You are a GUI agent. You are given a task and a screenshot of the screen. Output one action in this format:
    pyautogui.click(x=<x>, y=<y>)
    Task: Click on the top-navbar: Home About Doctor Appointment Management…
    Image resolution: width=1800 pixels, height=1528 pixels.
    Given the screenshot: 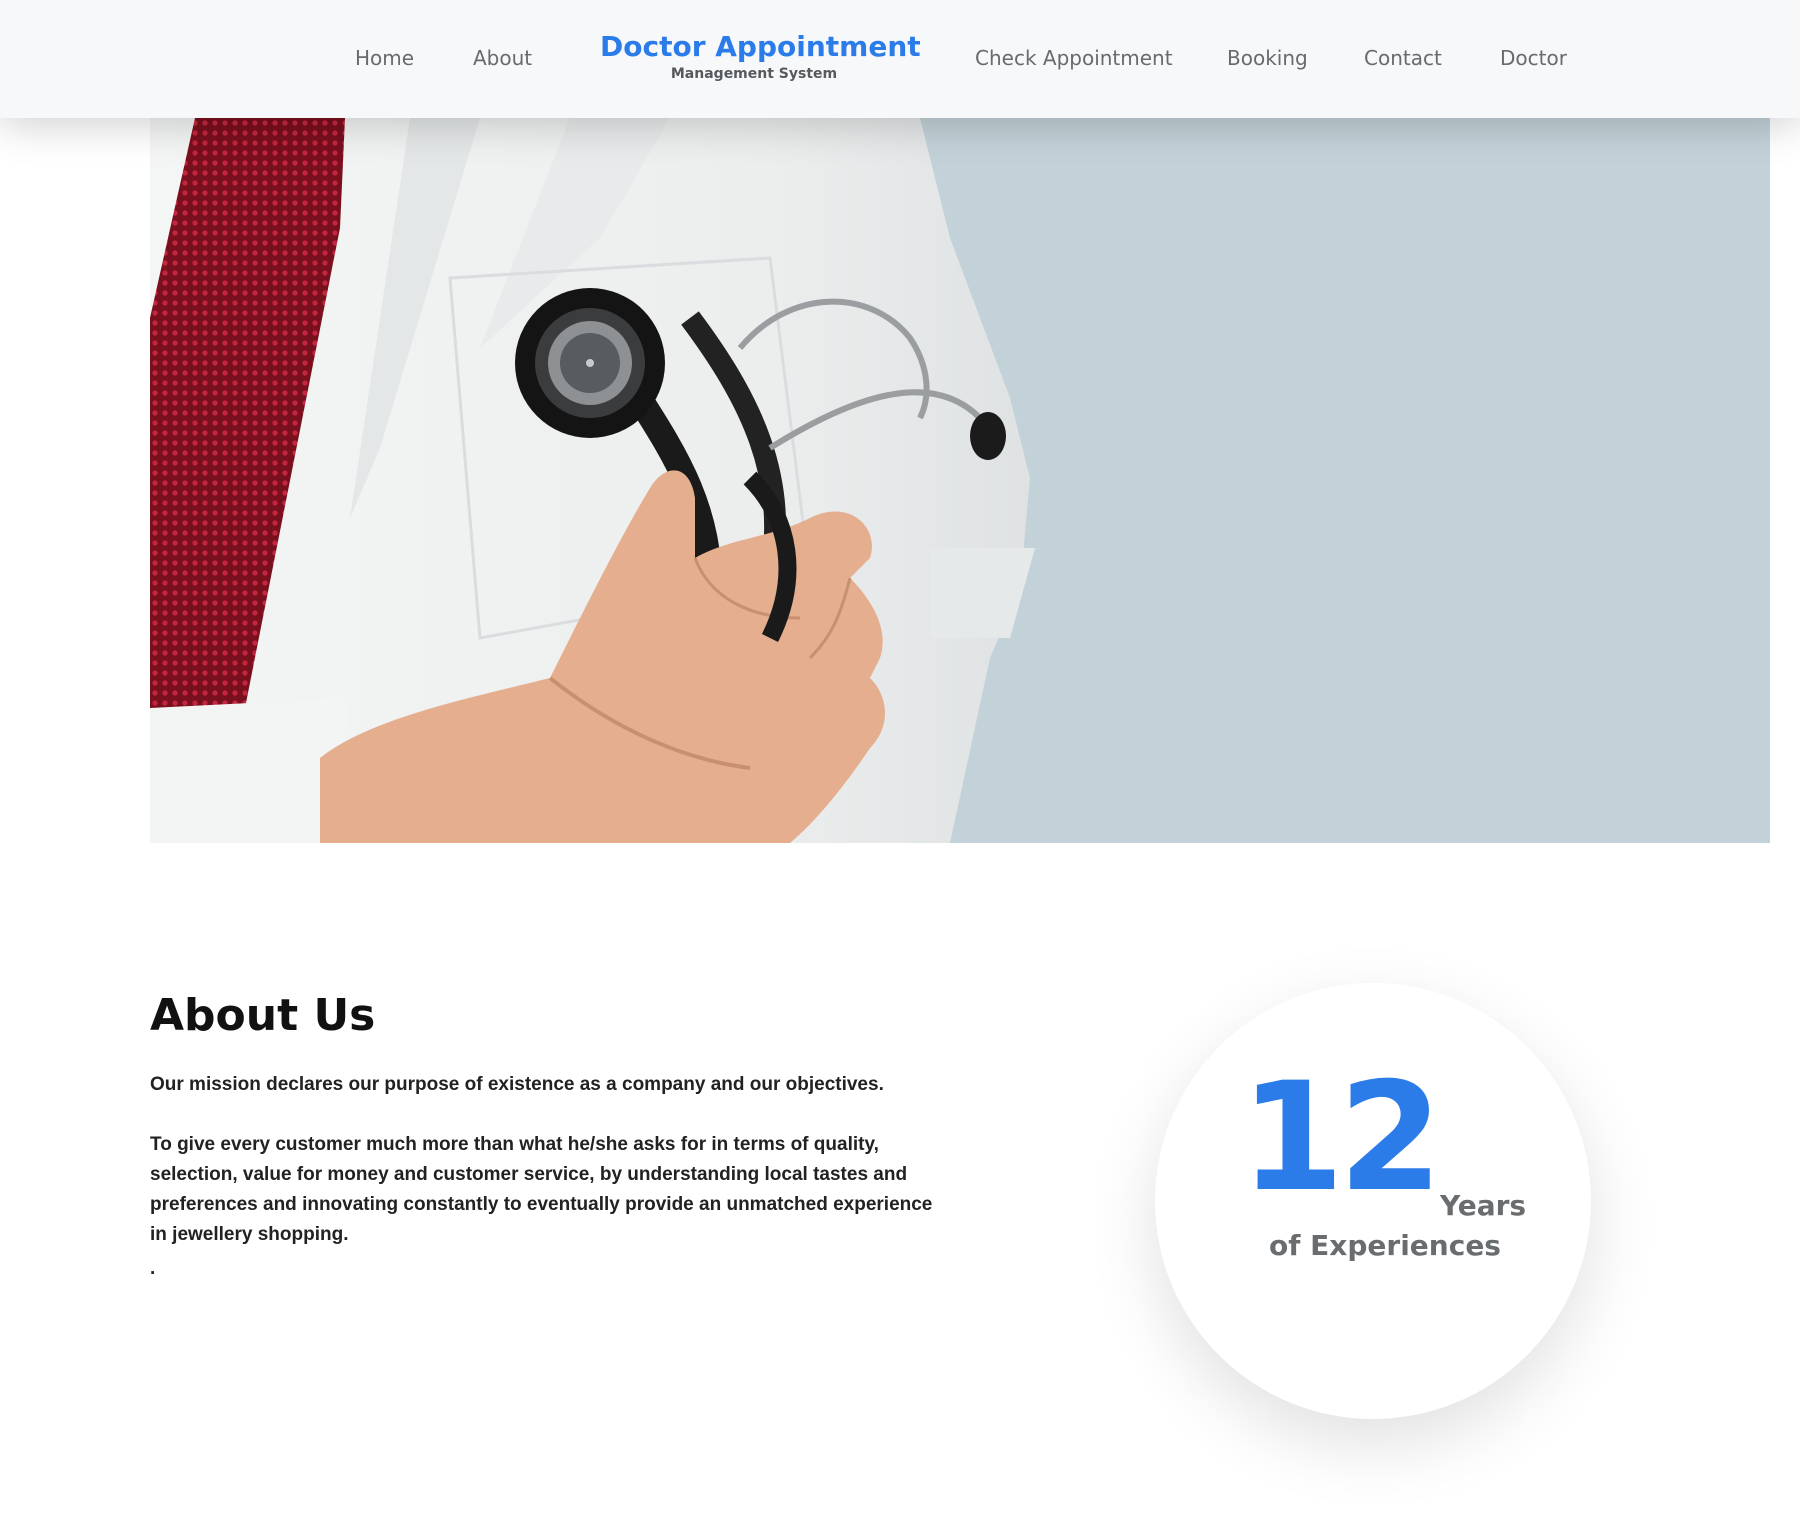 What is the action you would take?
    pyautogui.click(x=900, y=59)
    